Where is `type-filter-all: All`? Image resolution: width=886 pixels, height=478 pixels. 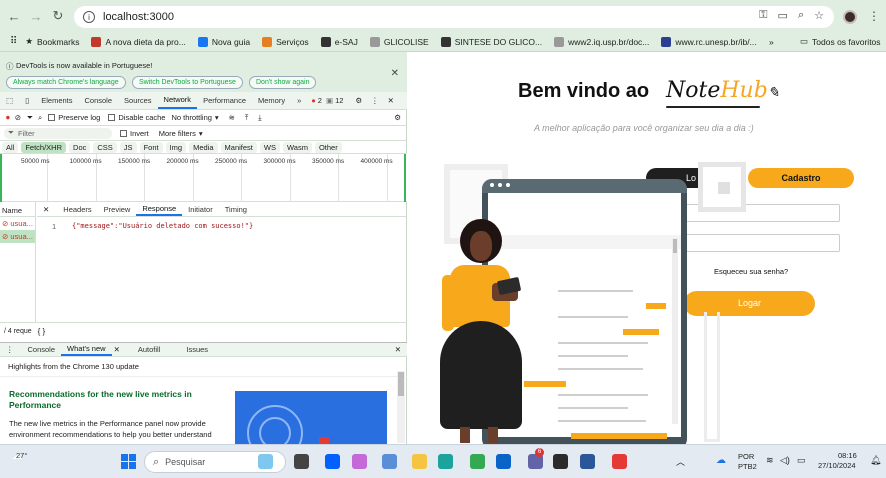
type-filter-all: All is located at coordinates (10, 147).